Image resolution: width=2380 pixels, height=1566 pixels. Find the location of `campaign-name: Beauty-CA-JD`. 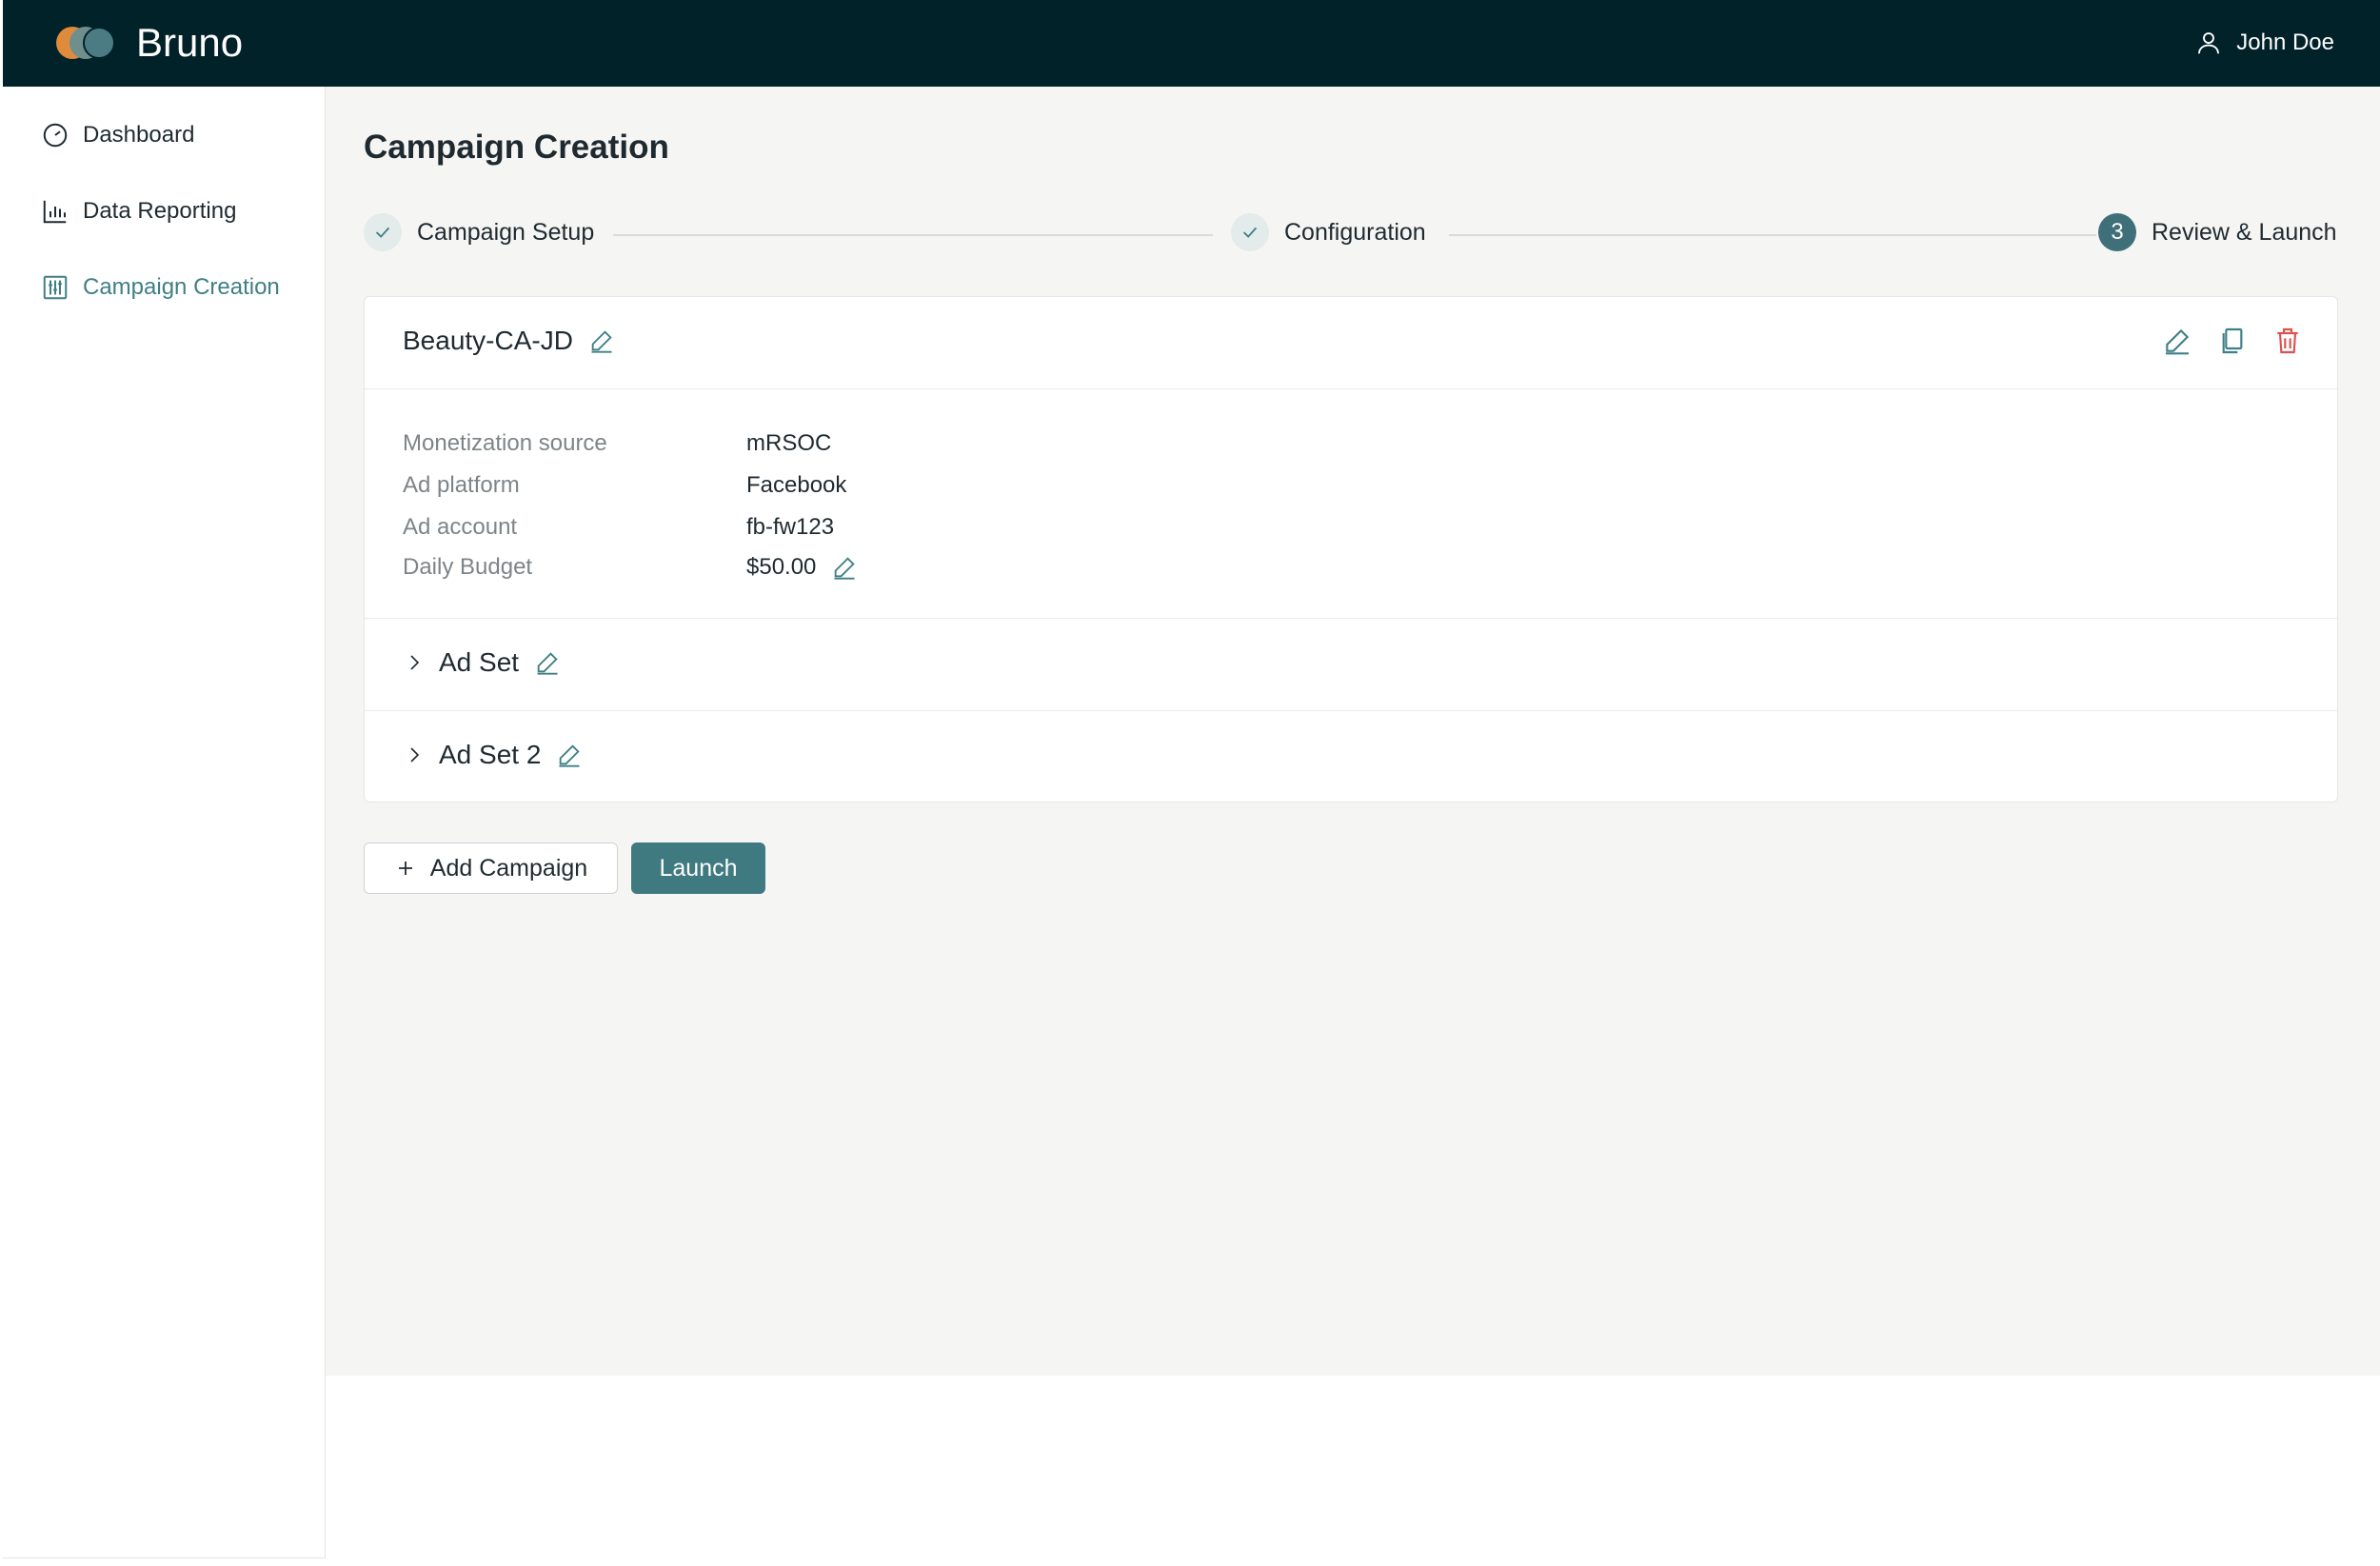

campaign-name: Beauty-CA-JD is located at coordinates (488, 340).